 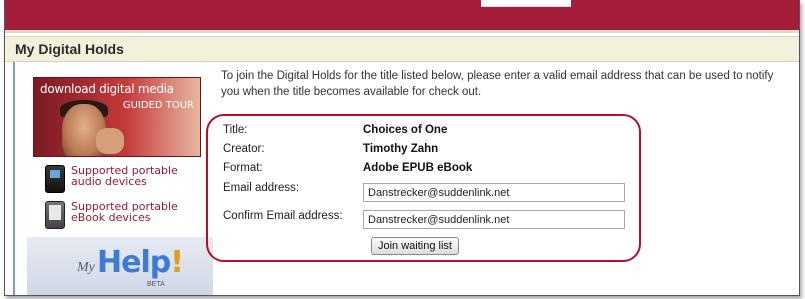 What do you see at coordinates (494, 192) in the screenshot?
I see `email-field` at bounding box center [494, 192].